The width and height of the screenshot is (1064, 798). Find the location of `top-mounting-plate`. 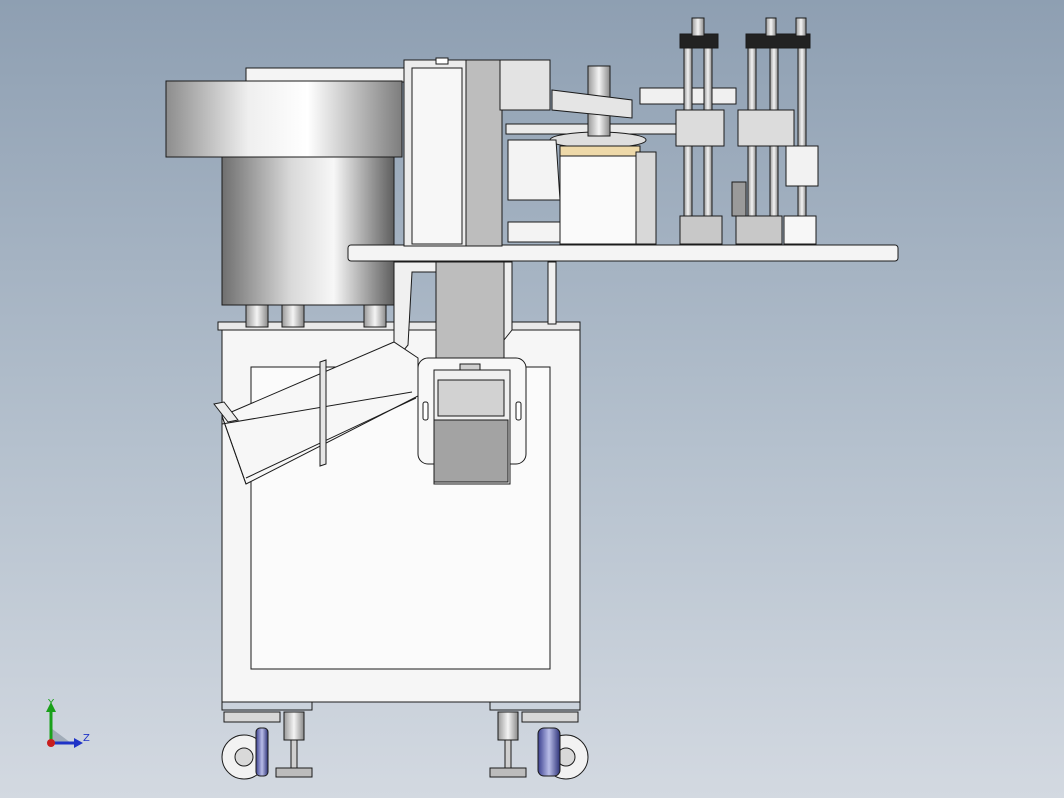

top-mounting-plate is located at coordinates (623, 253).